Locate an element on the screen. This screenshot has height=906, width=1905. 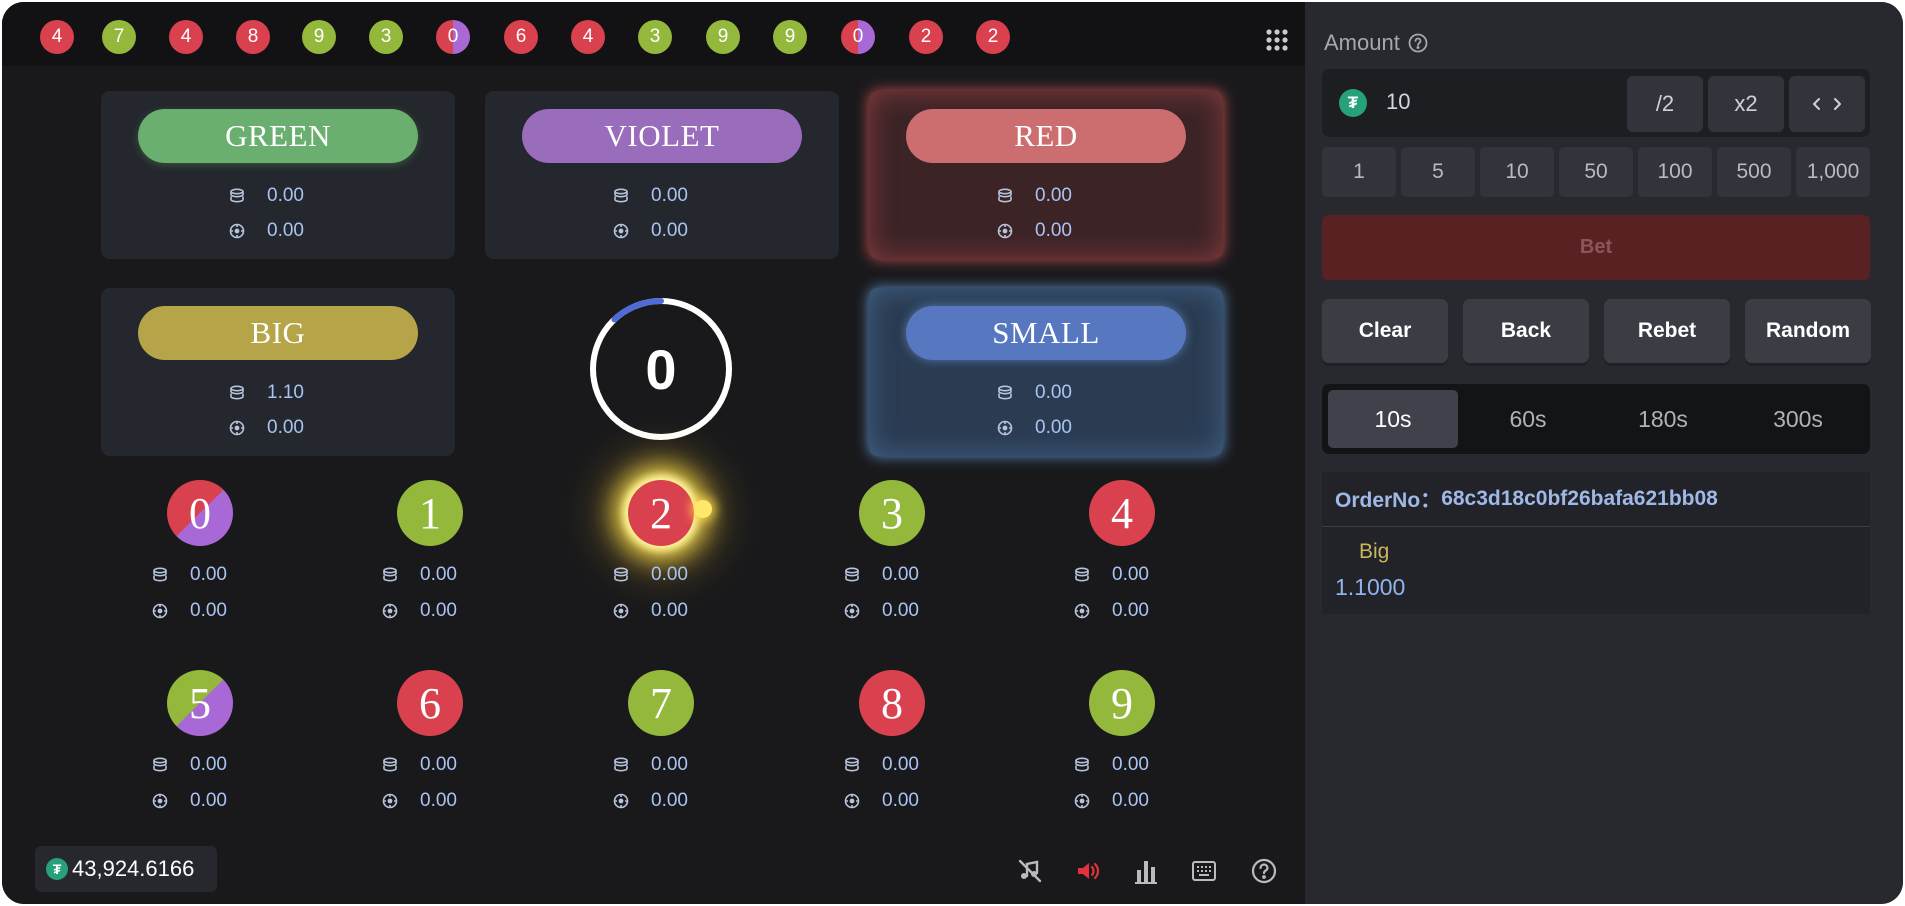
red-bet-button: RED is located at coordinates (1046, 136).